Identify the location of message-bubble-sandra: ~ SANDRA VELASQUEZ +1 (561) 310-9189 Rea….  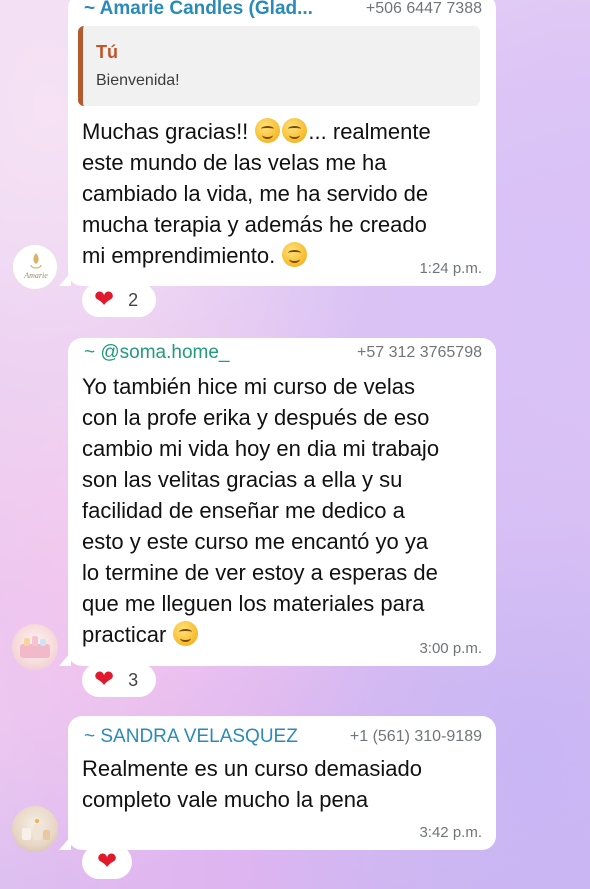
(277, 783).